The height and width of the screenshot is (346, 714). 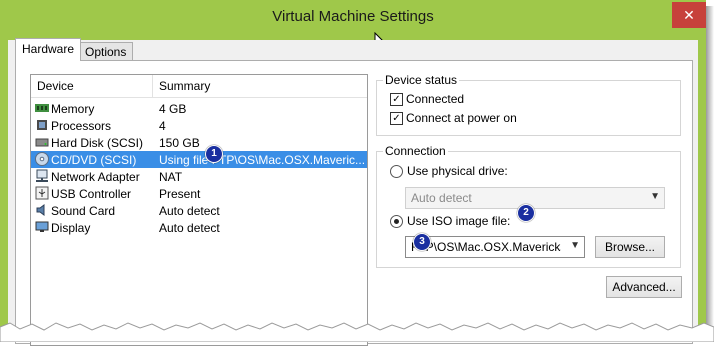 I want to click on column-header-device: Device, so click(x=55, y=86).